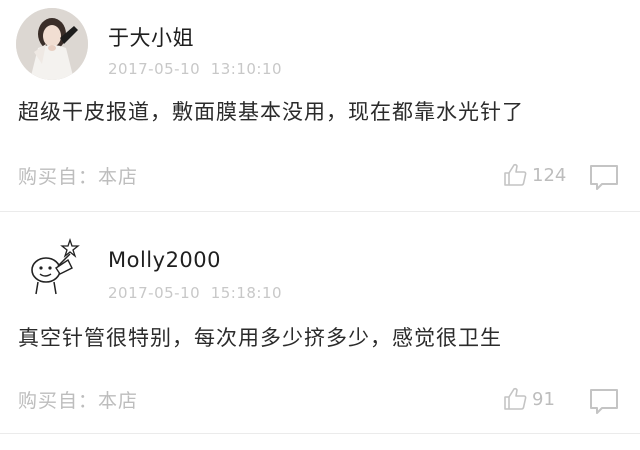 This screenshot has width=640, height=450. I want to click on like-button: 124, so click(534, 175).